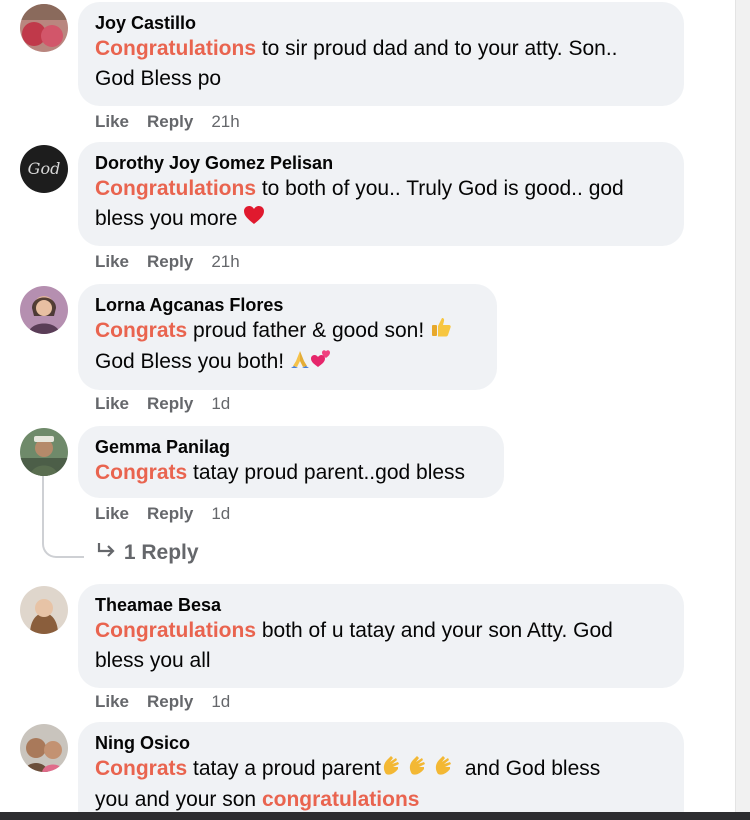  Describe the element at coordinates (284, 769) in the screenshot. I see `comment-text: tatay a proud parent` at that location.